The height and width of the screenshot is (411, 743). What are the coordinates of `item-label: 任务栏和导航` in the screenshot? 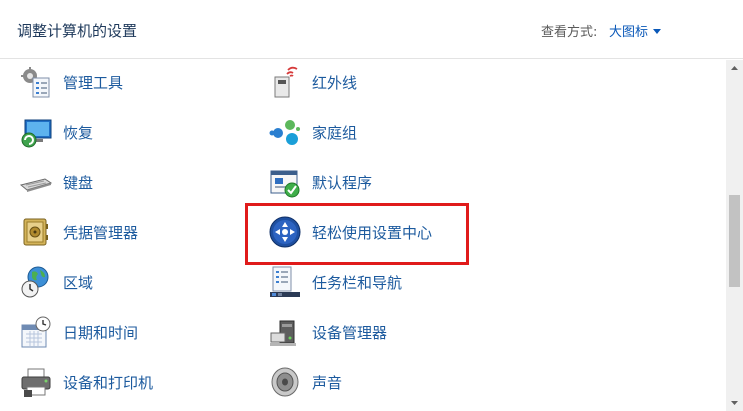 It's located at (357, 282).